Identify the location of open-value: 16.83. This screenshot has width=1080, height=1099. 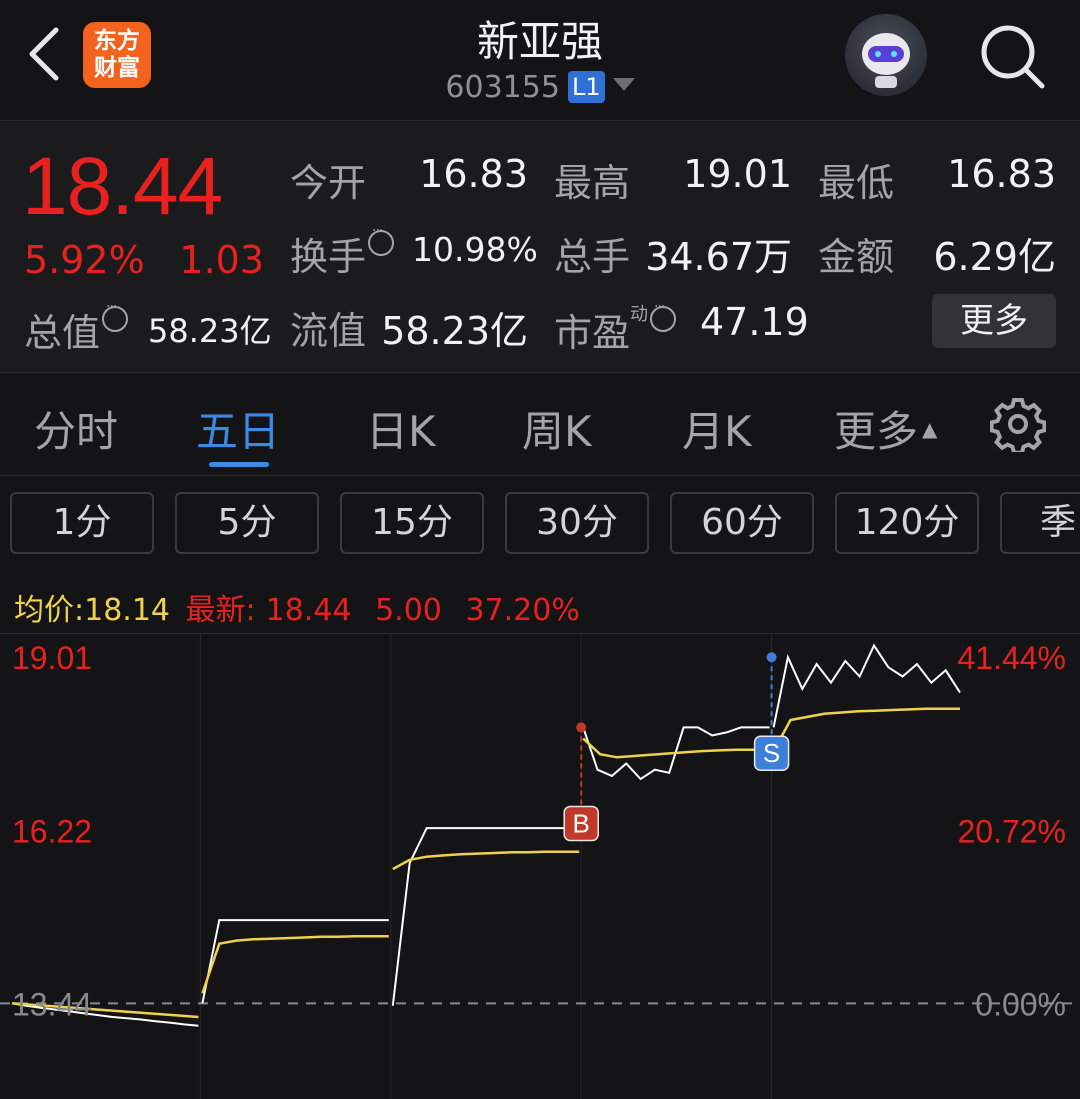
(473, 174).